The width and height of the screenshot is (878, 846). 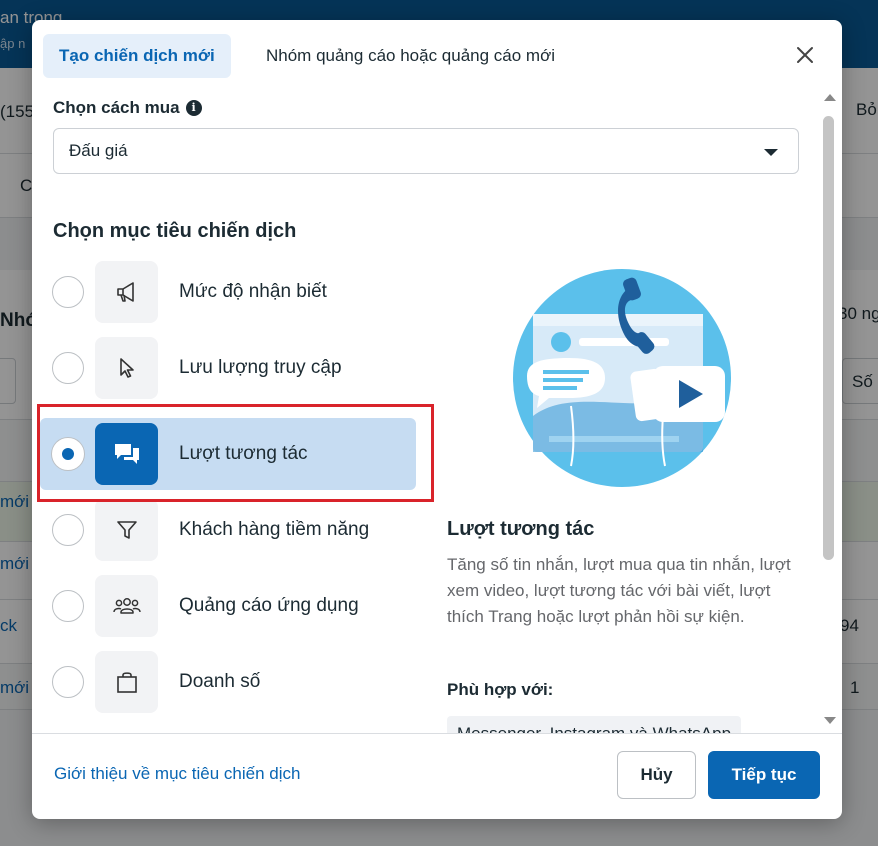 I want to click on buy-type-label: Chọn cách mua i, so click(x=127, y=108).